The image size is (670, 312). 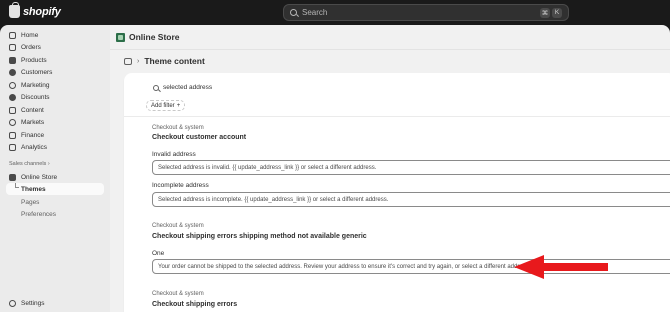 What do you see at coordinates (55, 85) in the screenshot?
I see `sidebar-item-marketing: Marketing` at bounding box center [55, 85].